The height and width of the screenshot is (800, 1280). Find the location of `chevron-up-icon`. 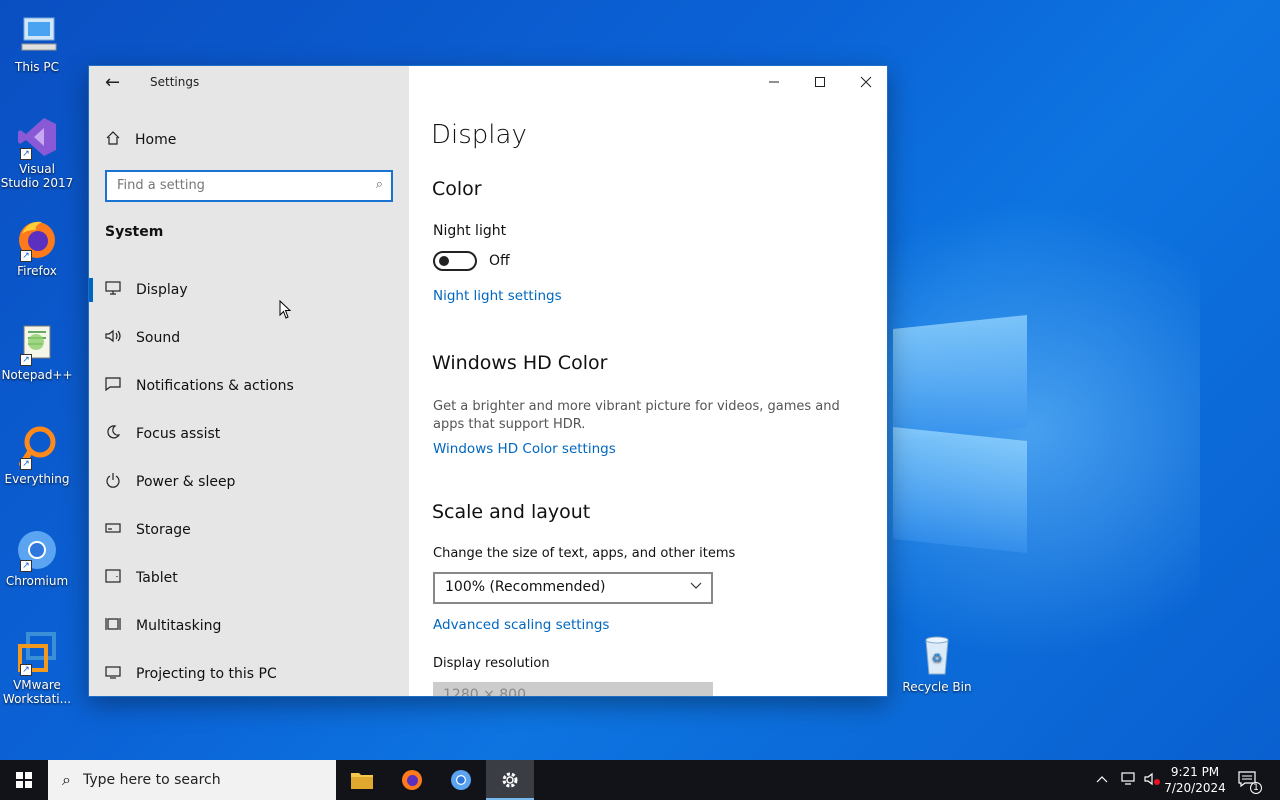

chevron-up-icon is located at coordinates (1102, 780).